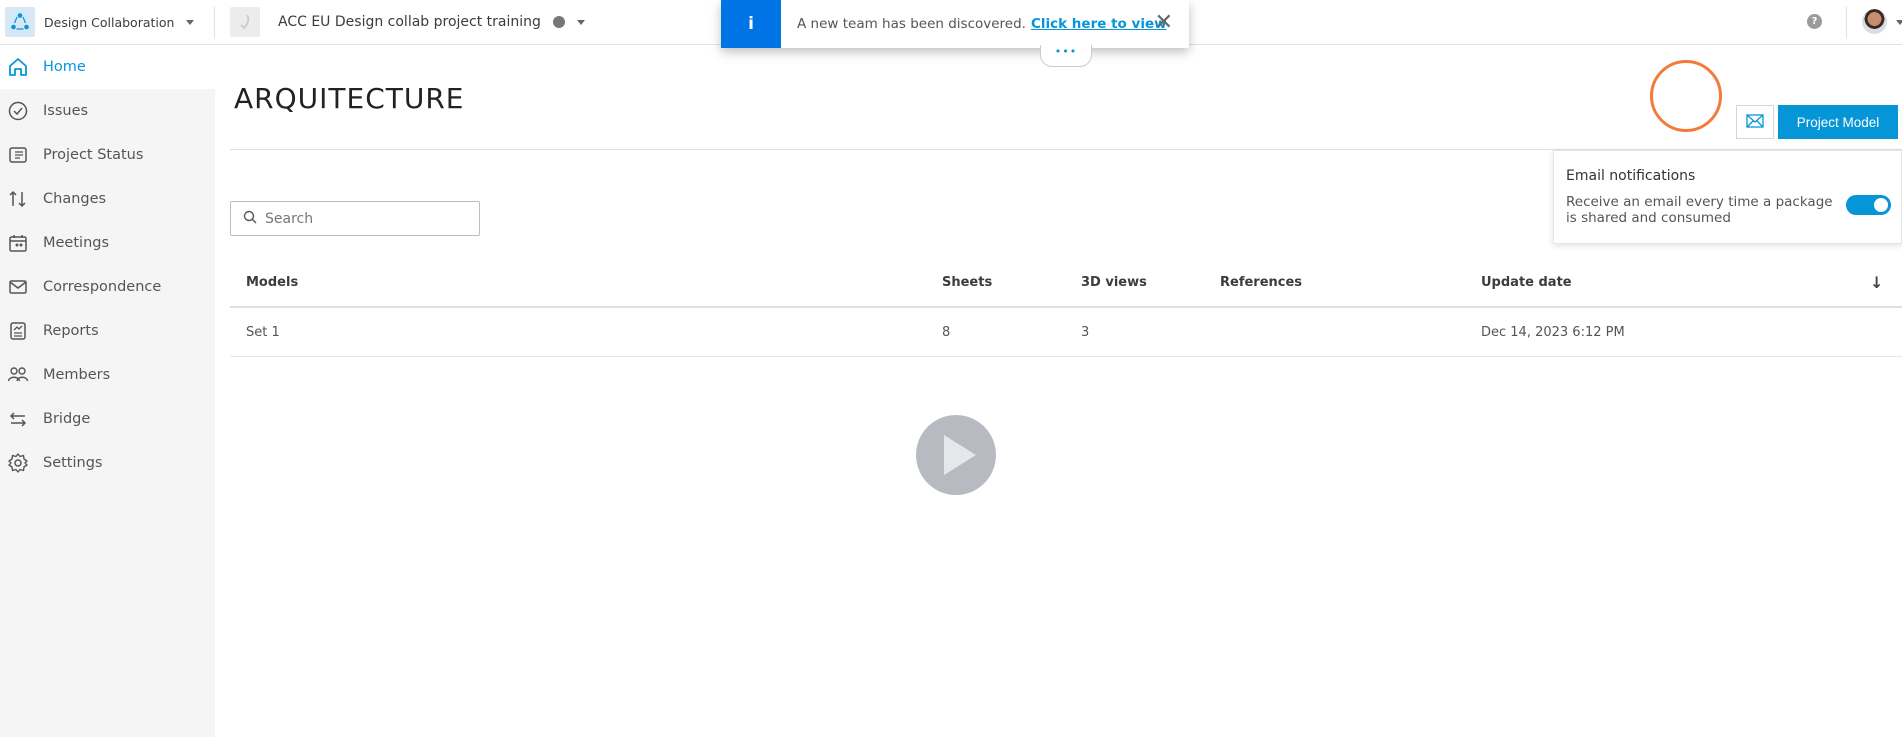  What do you see at coordinates (107, 67) in the screenshot?
I see `sidebar-item-home: Home` at bounding box center [107, 67].